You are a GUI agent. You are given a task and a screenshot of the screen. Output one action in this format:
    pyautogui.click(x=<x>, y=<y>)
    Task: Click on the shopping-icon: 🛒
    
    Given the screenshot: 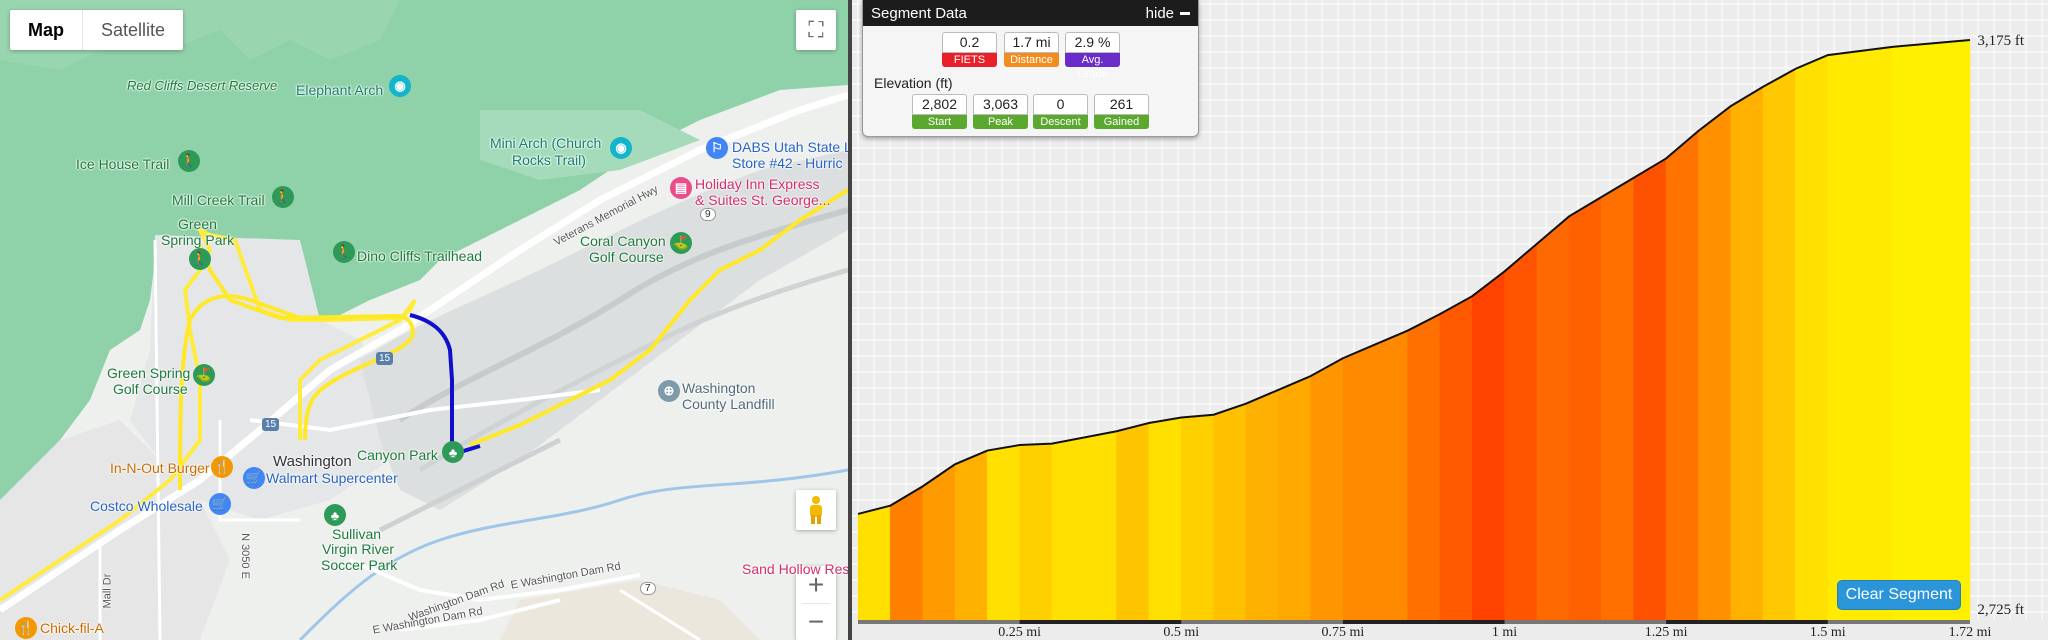 What is the action you would take?
    pyautogui.click(x=254, y=478)
    